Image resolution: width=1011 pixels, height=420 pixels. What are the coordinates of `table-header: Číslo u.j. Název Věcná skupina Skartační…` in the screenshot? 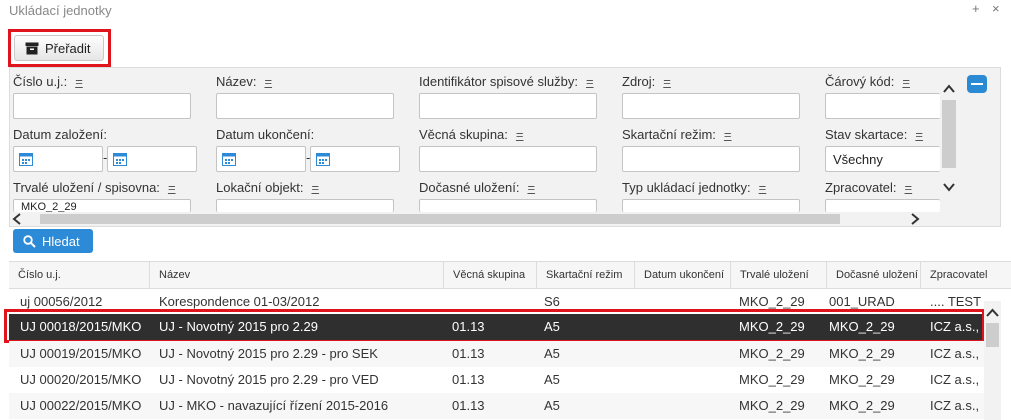 It's located at (510, 275).